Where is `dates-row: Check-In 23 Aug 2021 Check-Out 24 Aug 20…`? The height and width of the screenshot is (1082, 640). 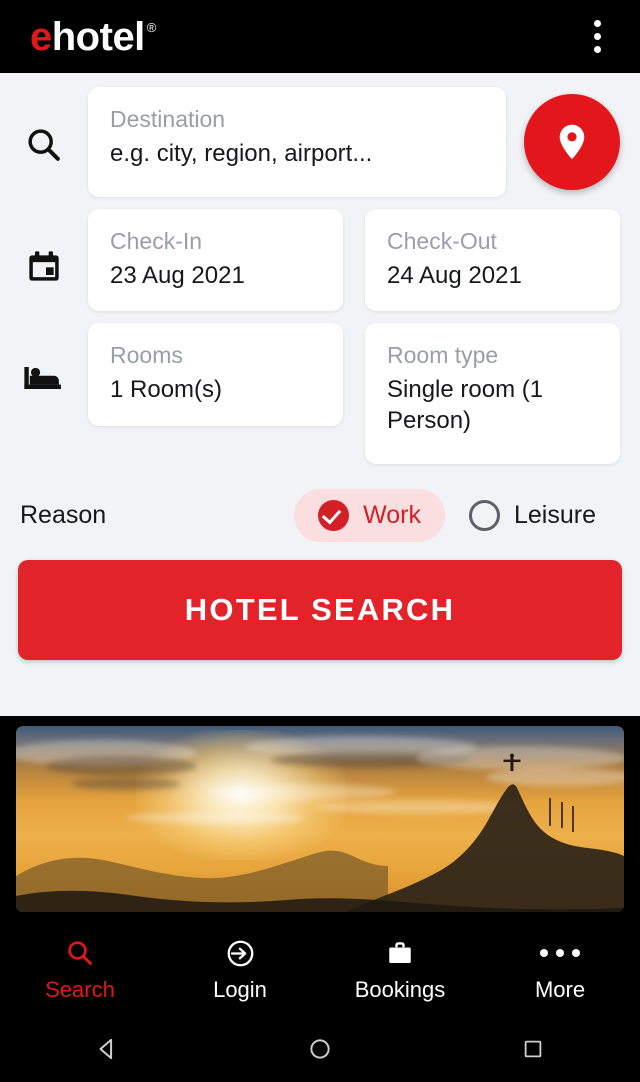 dates-row: Check-In 23 Aug 2021 Check-Out 24 Aug 20… is located at coordinates (320, 260).